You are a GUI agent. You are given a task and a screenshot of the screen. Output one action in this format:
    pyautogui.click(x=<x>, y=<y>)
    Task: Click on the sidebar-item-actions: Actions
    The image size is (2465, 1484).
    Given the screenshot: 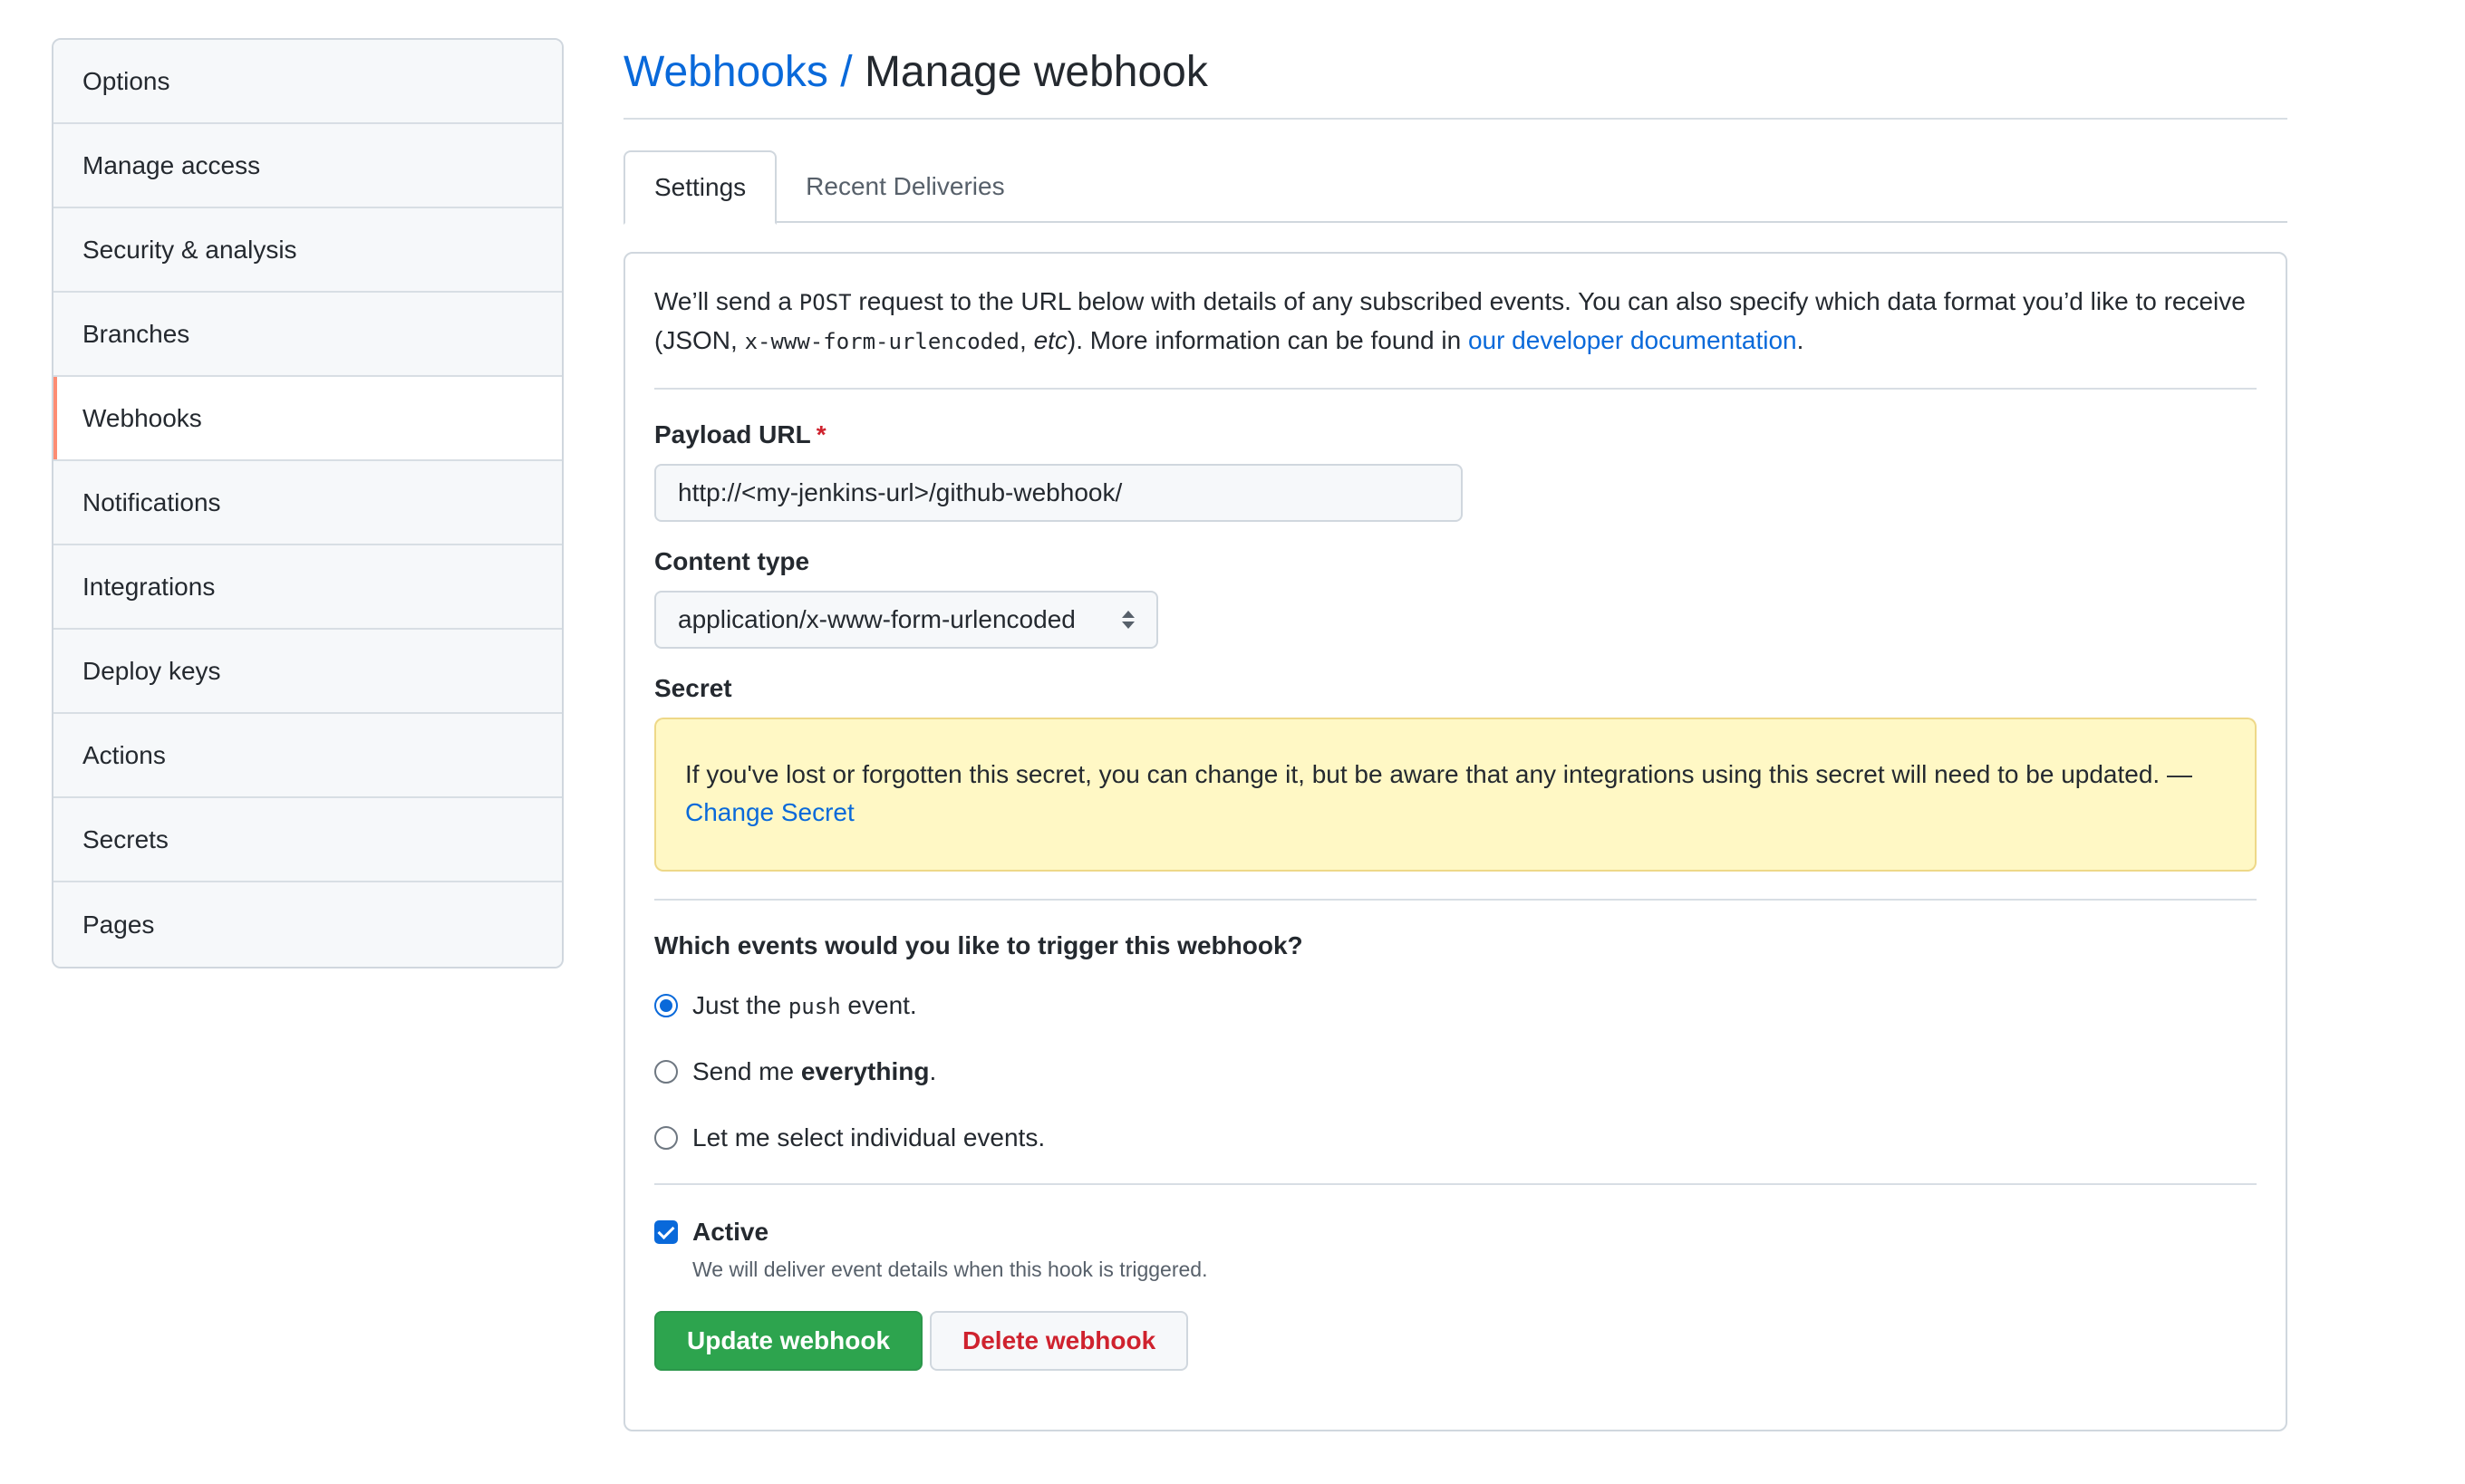 What is the action you would take?
    pyautogui.click(x=307, y=756)
    